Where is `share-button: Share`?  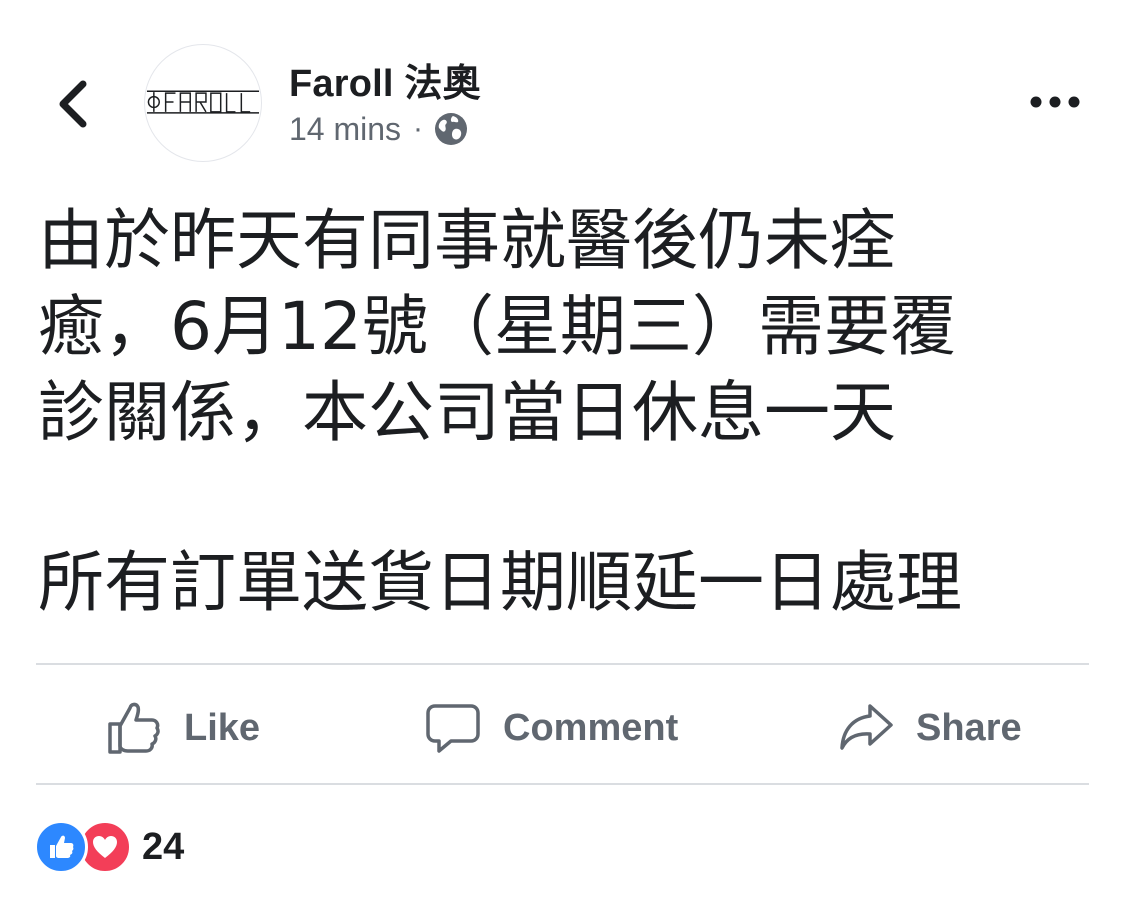 share-button: Share is located at coordinates (930, 728).